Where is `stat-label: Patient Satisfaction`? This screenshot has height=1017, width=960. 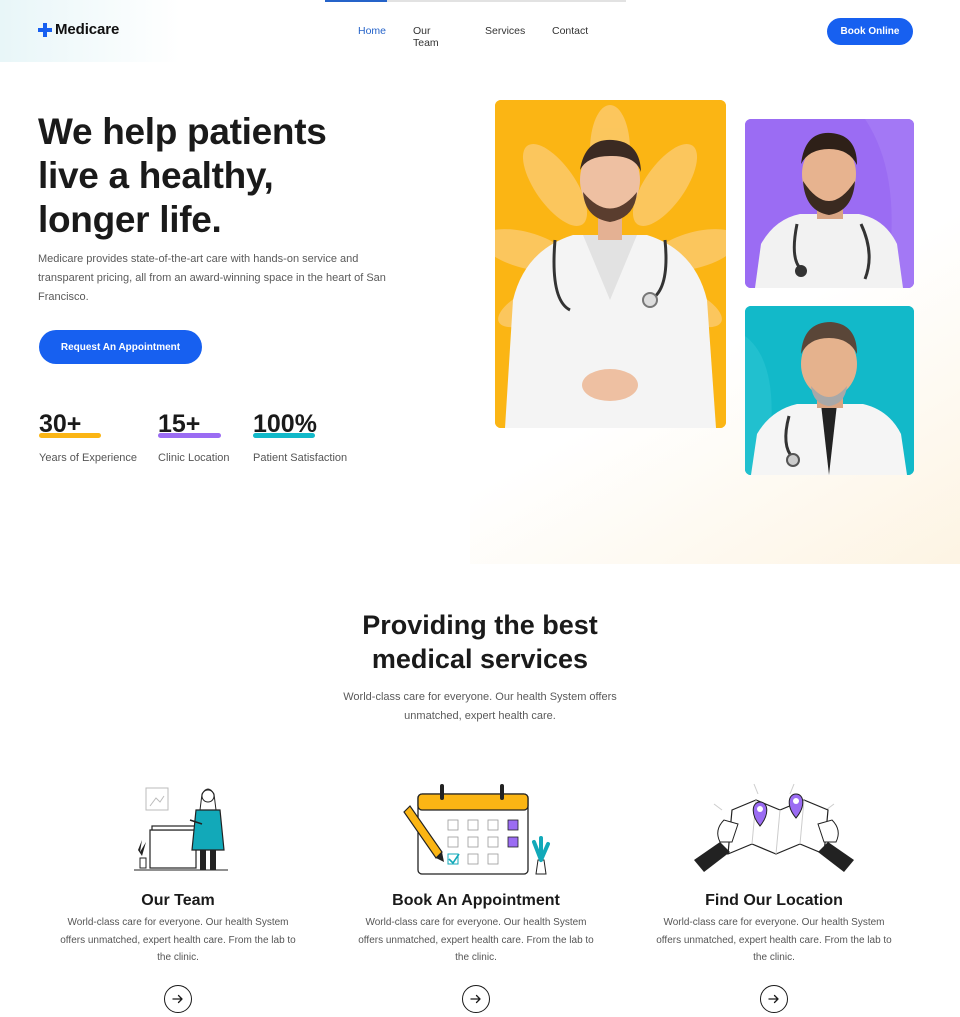
stat-label: Patient Satisfaction is located at coordinates (300, 458).